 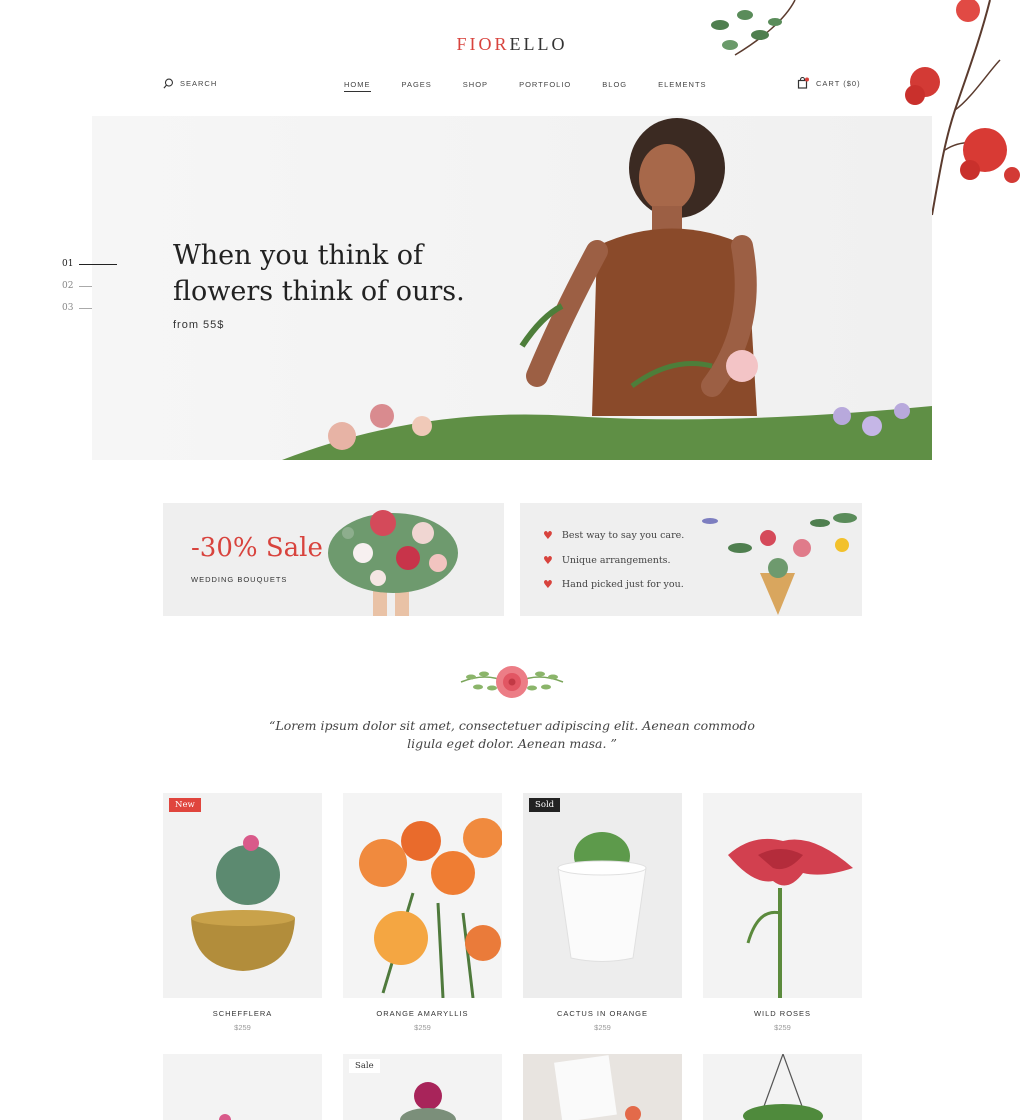 What do you see at coordinates (168, 83) in the screenshot?
I see `search-icon` at bounding box center [168, 83].